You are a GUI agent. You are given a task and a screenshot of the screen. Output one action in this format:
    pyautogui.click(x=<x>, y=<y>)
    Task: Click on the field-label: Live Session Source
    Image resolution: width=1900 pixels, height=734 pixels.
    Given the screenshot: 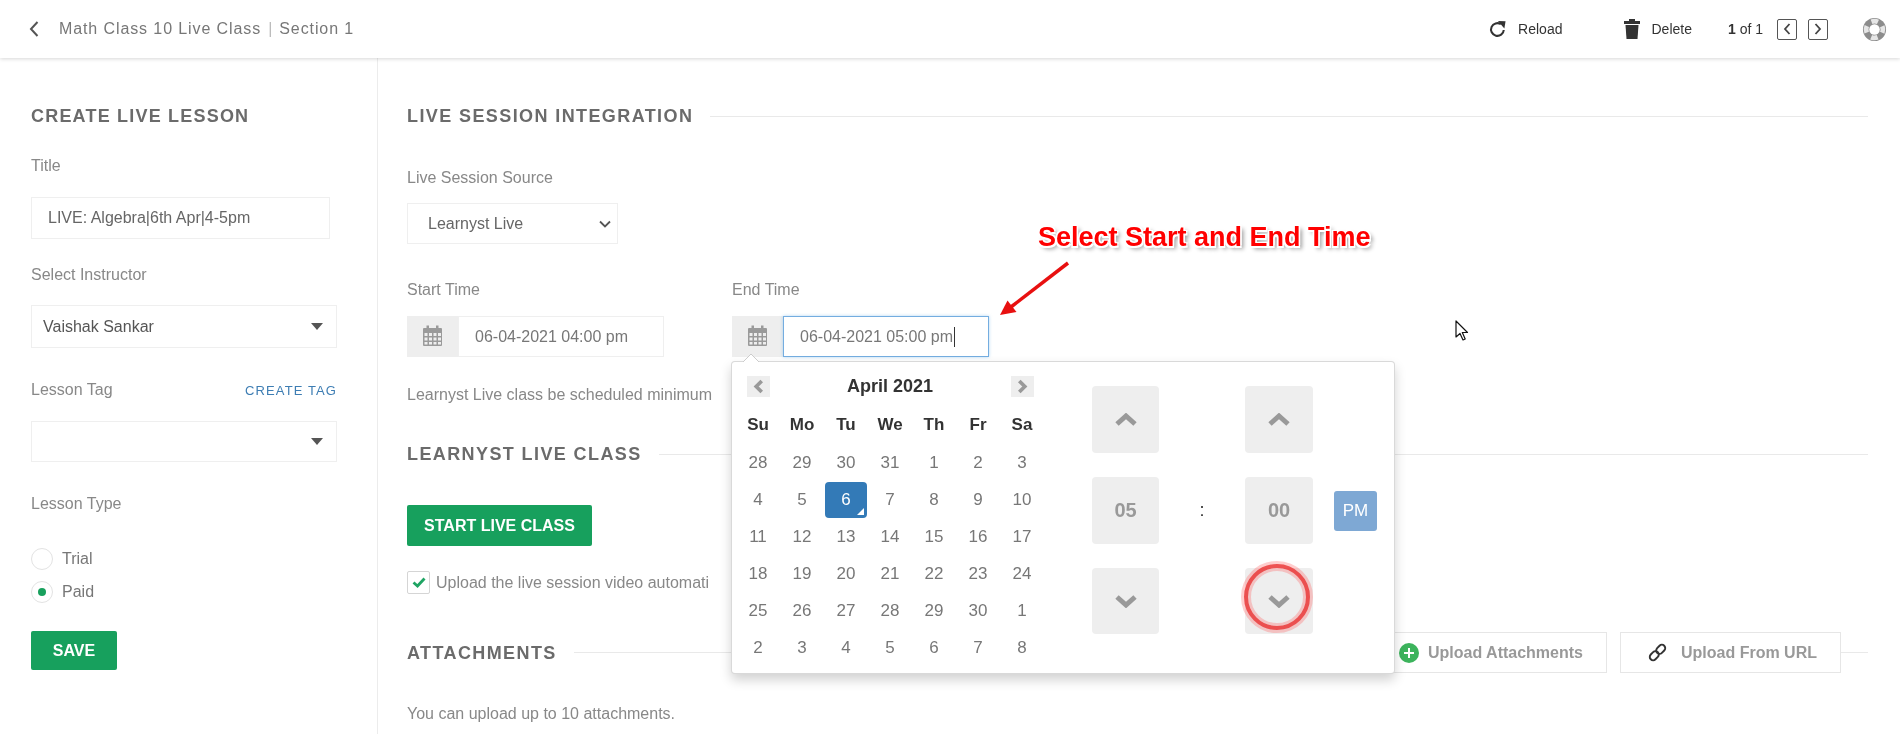 What is the action you would take?
    pyautogui.click(x=480, y=178)
    